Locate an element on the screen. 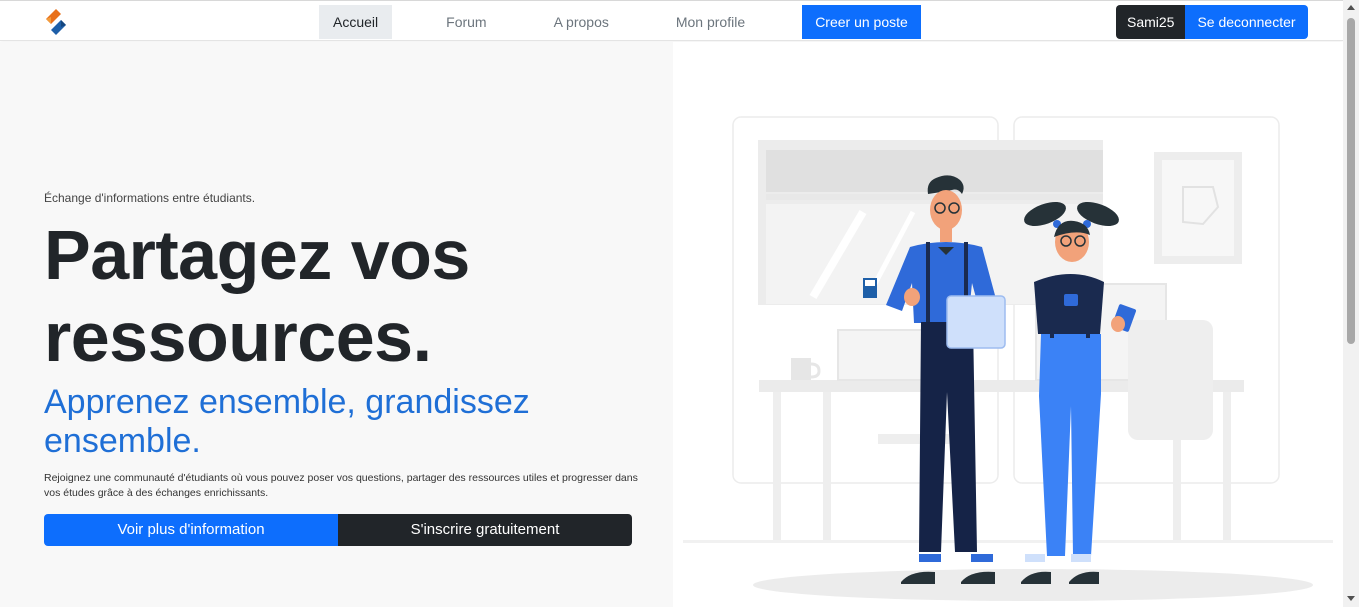 Image resolution: width=1359 pixels, height=607 pixels. create-post-button: Creer un poste is located at coordinates (861, 22).